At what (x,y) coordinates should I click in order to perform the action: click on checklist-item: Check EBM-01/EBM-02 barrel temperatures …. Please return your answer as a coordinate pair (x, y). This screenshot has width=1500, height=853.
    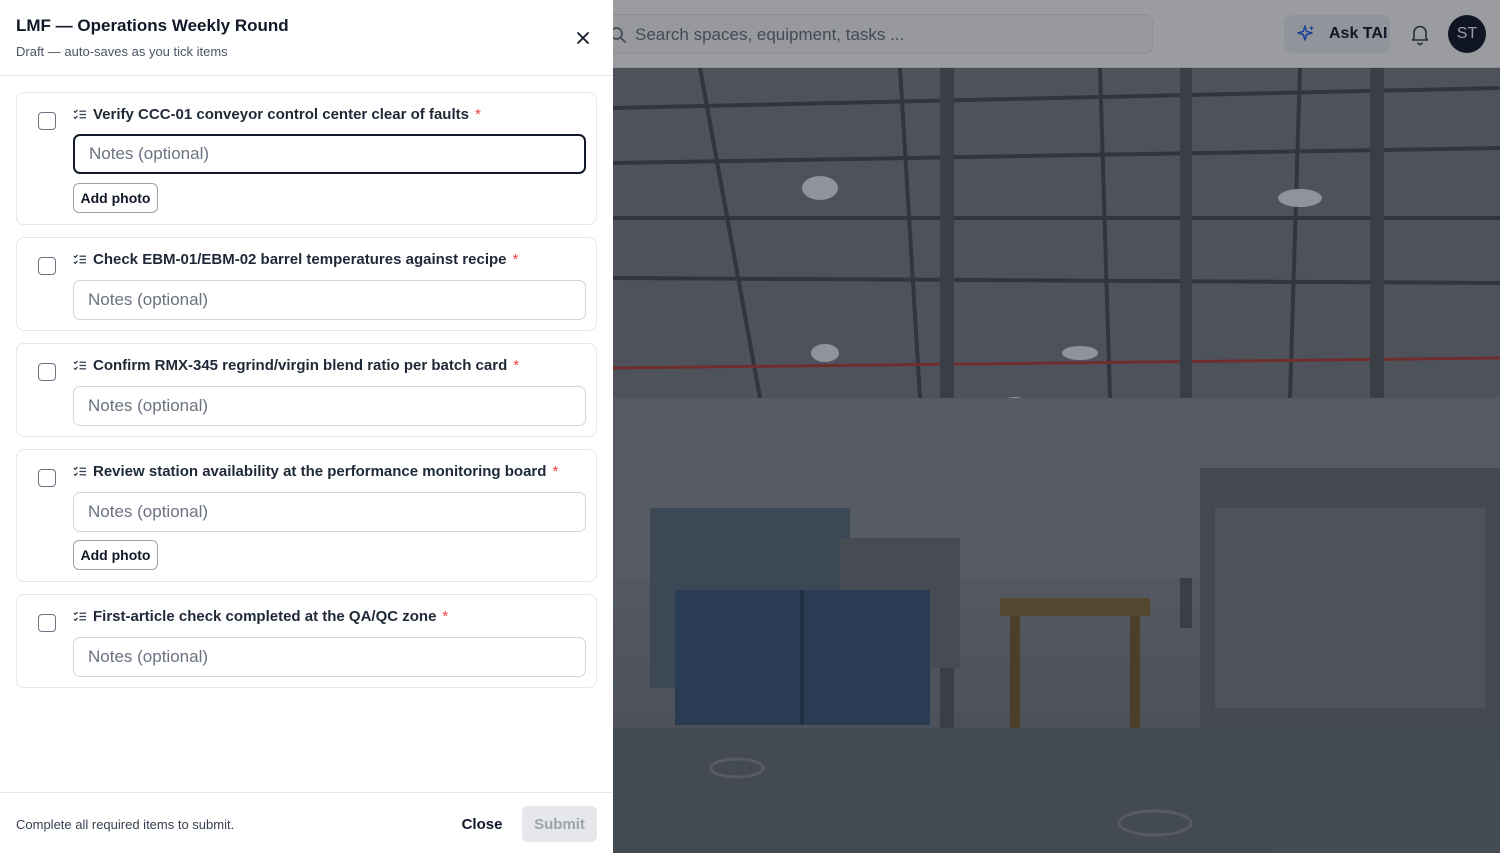
    Looking at the image, I should click on (306, 284).